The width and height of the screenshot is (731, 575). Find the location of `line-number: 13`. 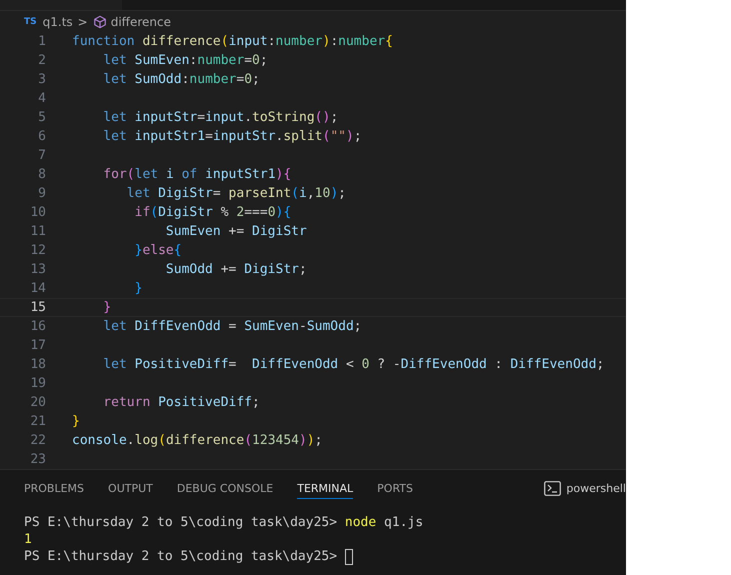

line-number: 13 is located at coordinates (37, 270).